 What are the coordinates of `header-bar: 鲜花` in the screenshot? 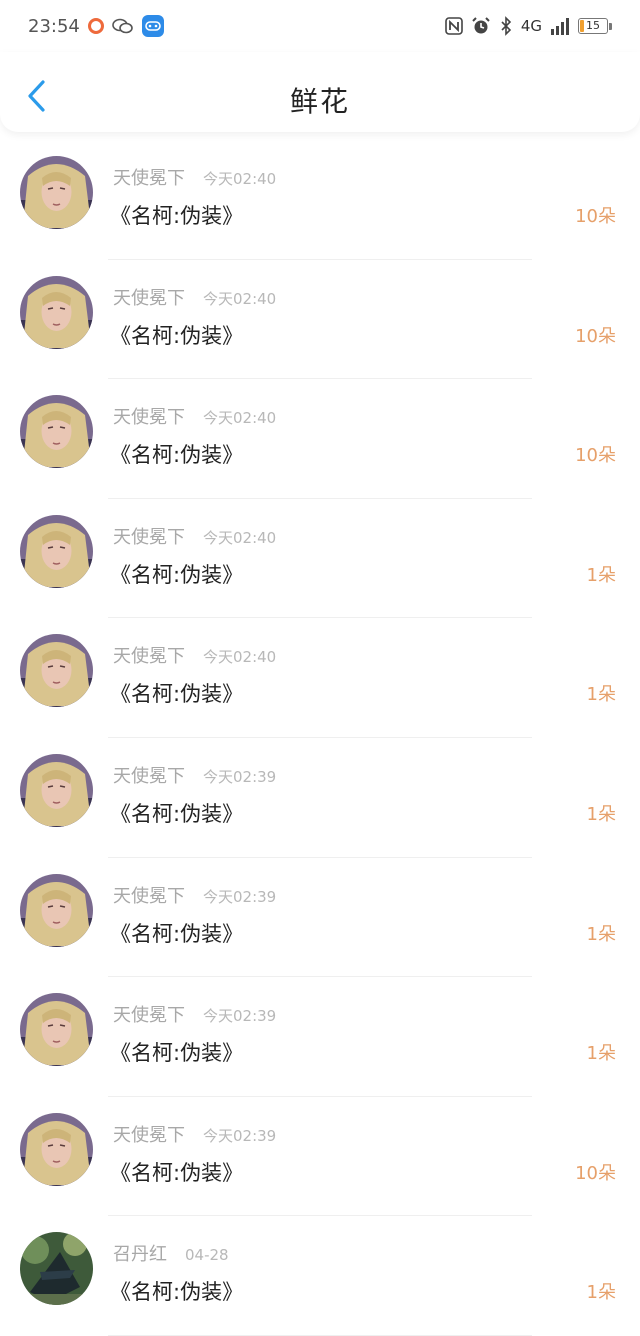 It's located at (320, 92).